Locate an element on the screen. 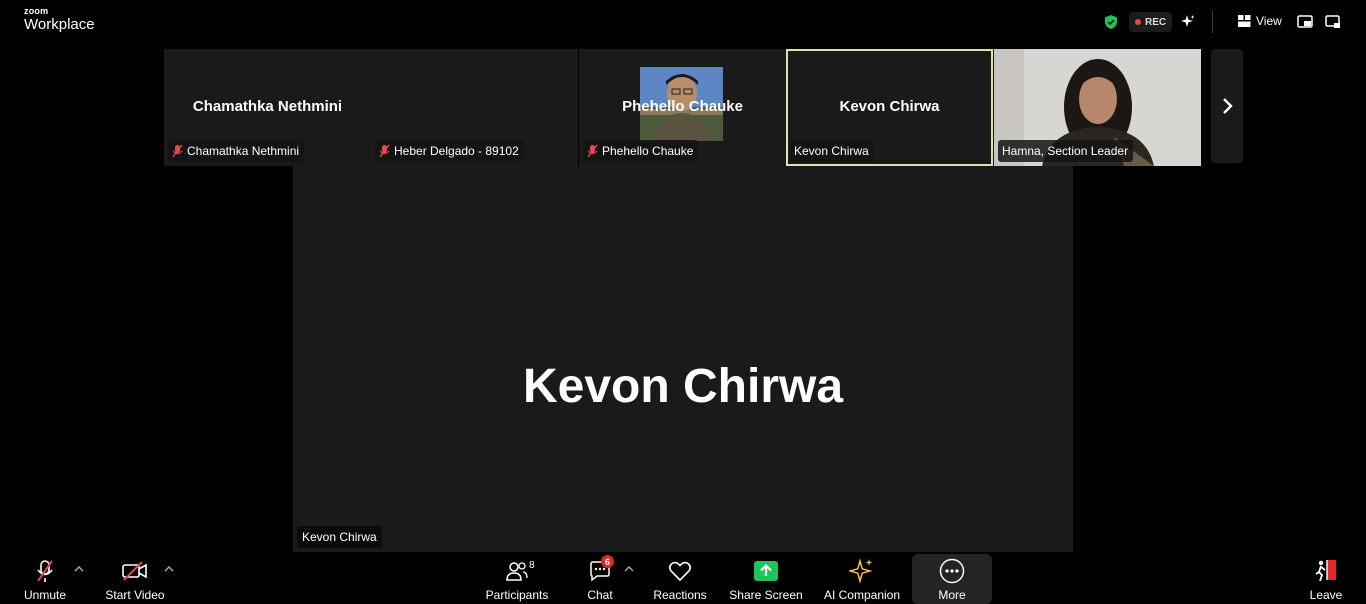 This screenshot has height=604, width=1366. video-off-icon is located at coordinates (135, 571).